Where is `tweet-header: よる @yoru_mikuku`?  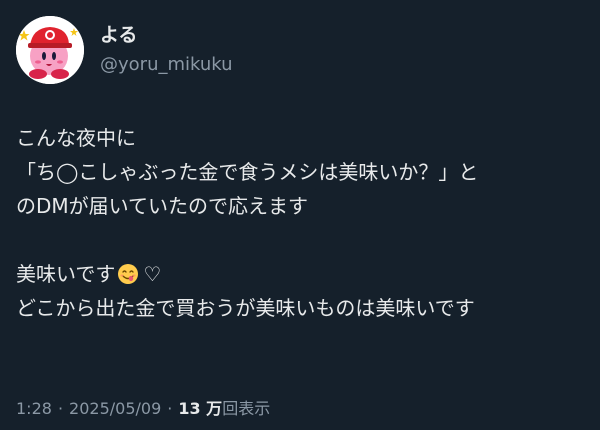 tweet-header: よる @yoru_mikuku is located at coordinates (124, 51).